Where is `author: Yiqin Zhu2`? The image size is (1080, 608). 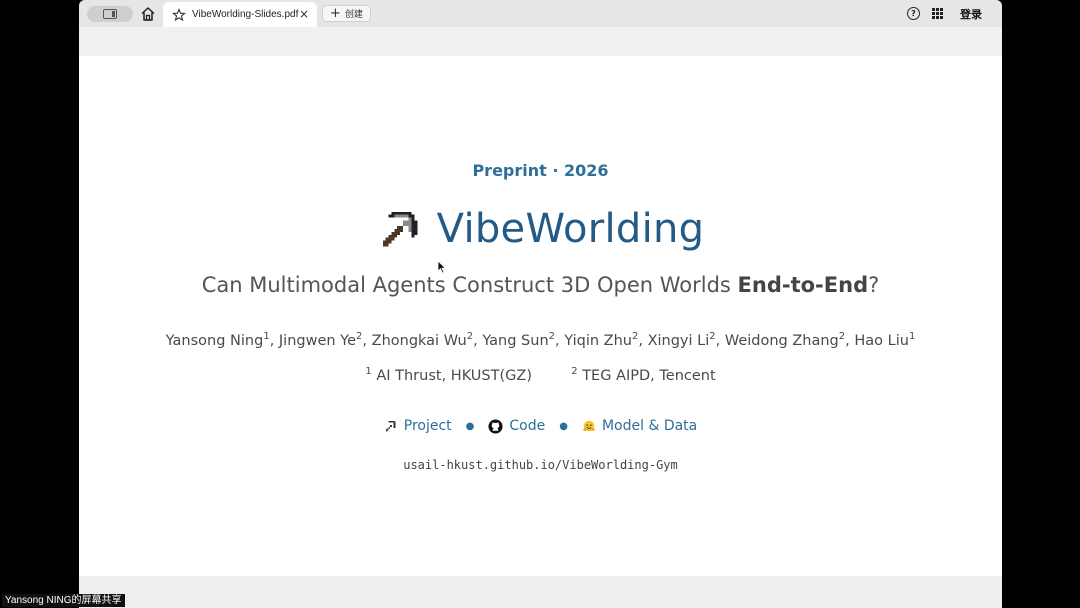 author: Yiqin Zhu2 is located at coordinates (601, 340).